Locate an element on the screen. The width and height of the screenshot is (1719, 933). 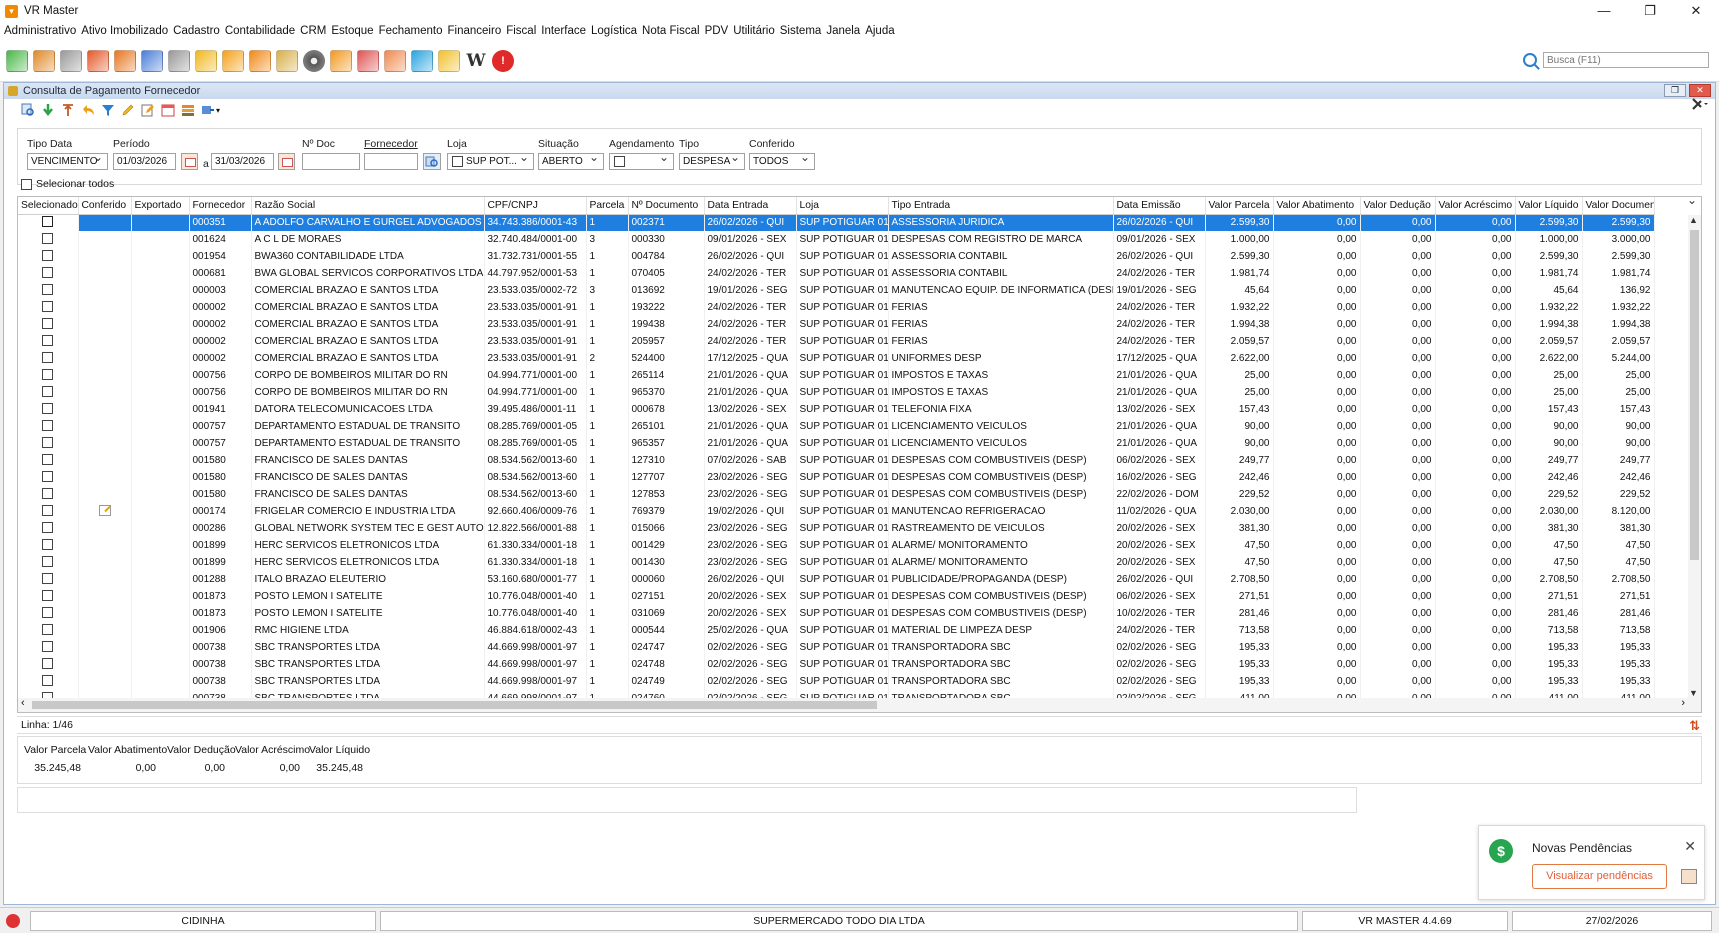
undo-icon is located at coordinates (88, 110).